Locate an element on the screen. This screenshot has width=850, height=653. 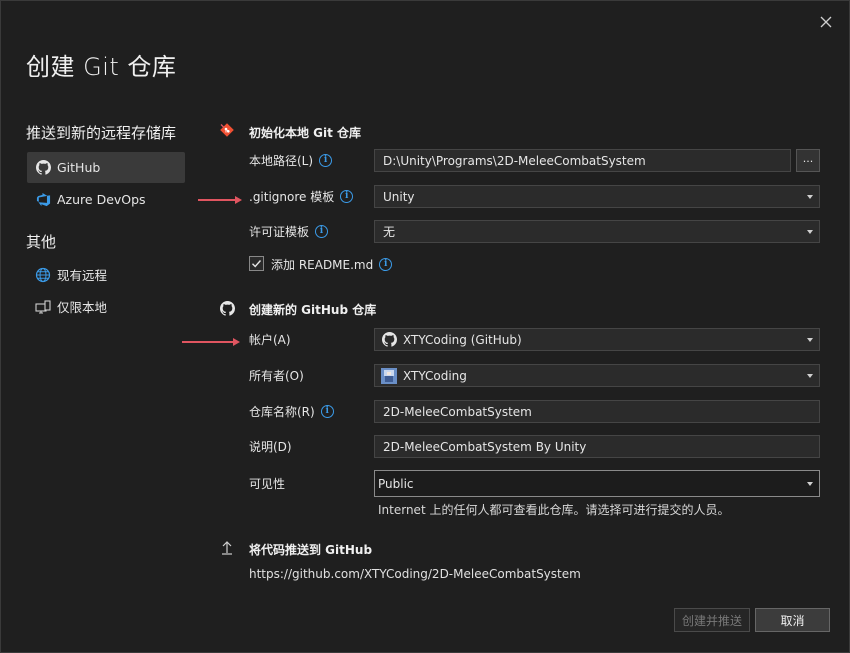
account-label-row: 帐户(A) is located at coordinates (270, 339).